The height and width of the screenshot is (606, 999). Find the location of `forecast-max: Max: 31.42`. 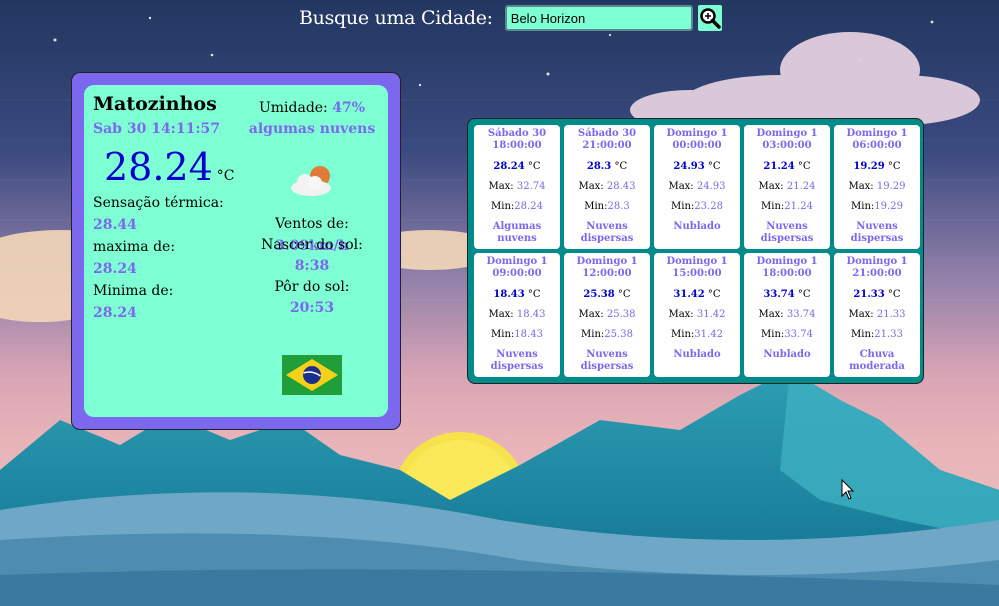

forecast-max: Max: 31.42 is located at coordinates (697, 315).